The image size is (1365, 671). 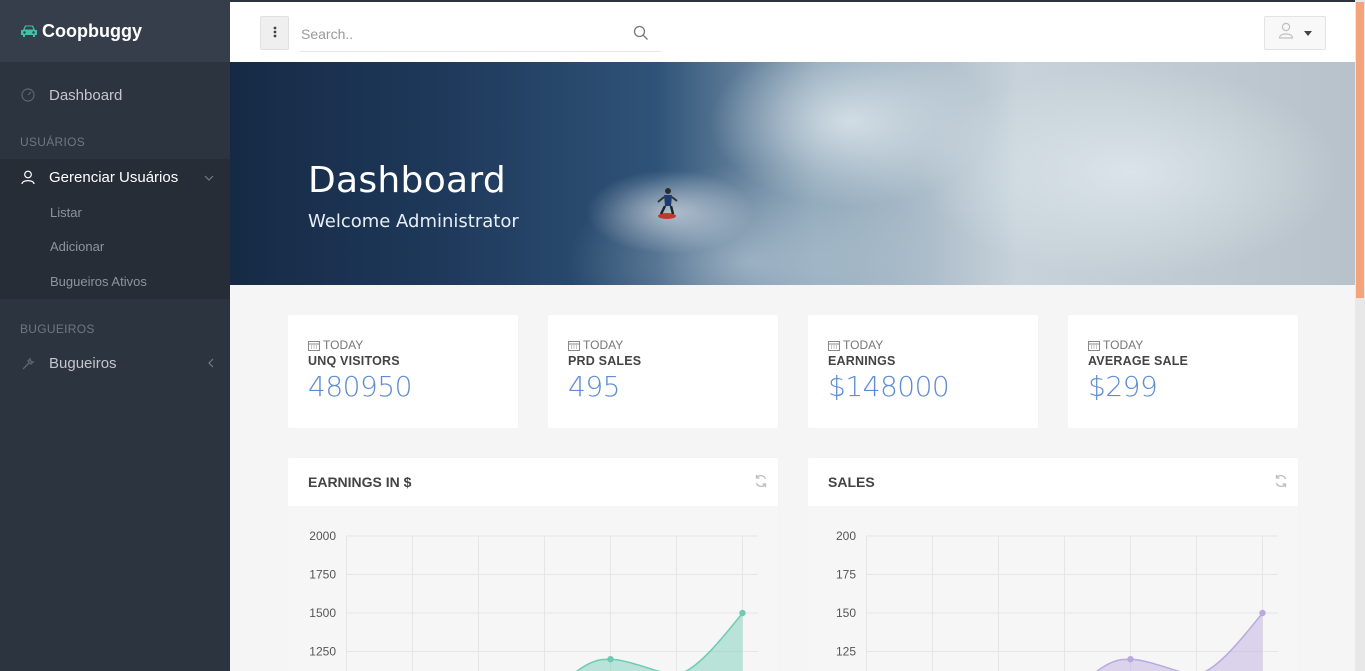 What do you see at coordinates (322, 536) in the screenshot?
I see `y-tick-label: 2000` at bounding box center [322, 536].